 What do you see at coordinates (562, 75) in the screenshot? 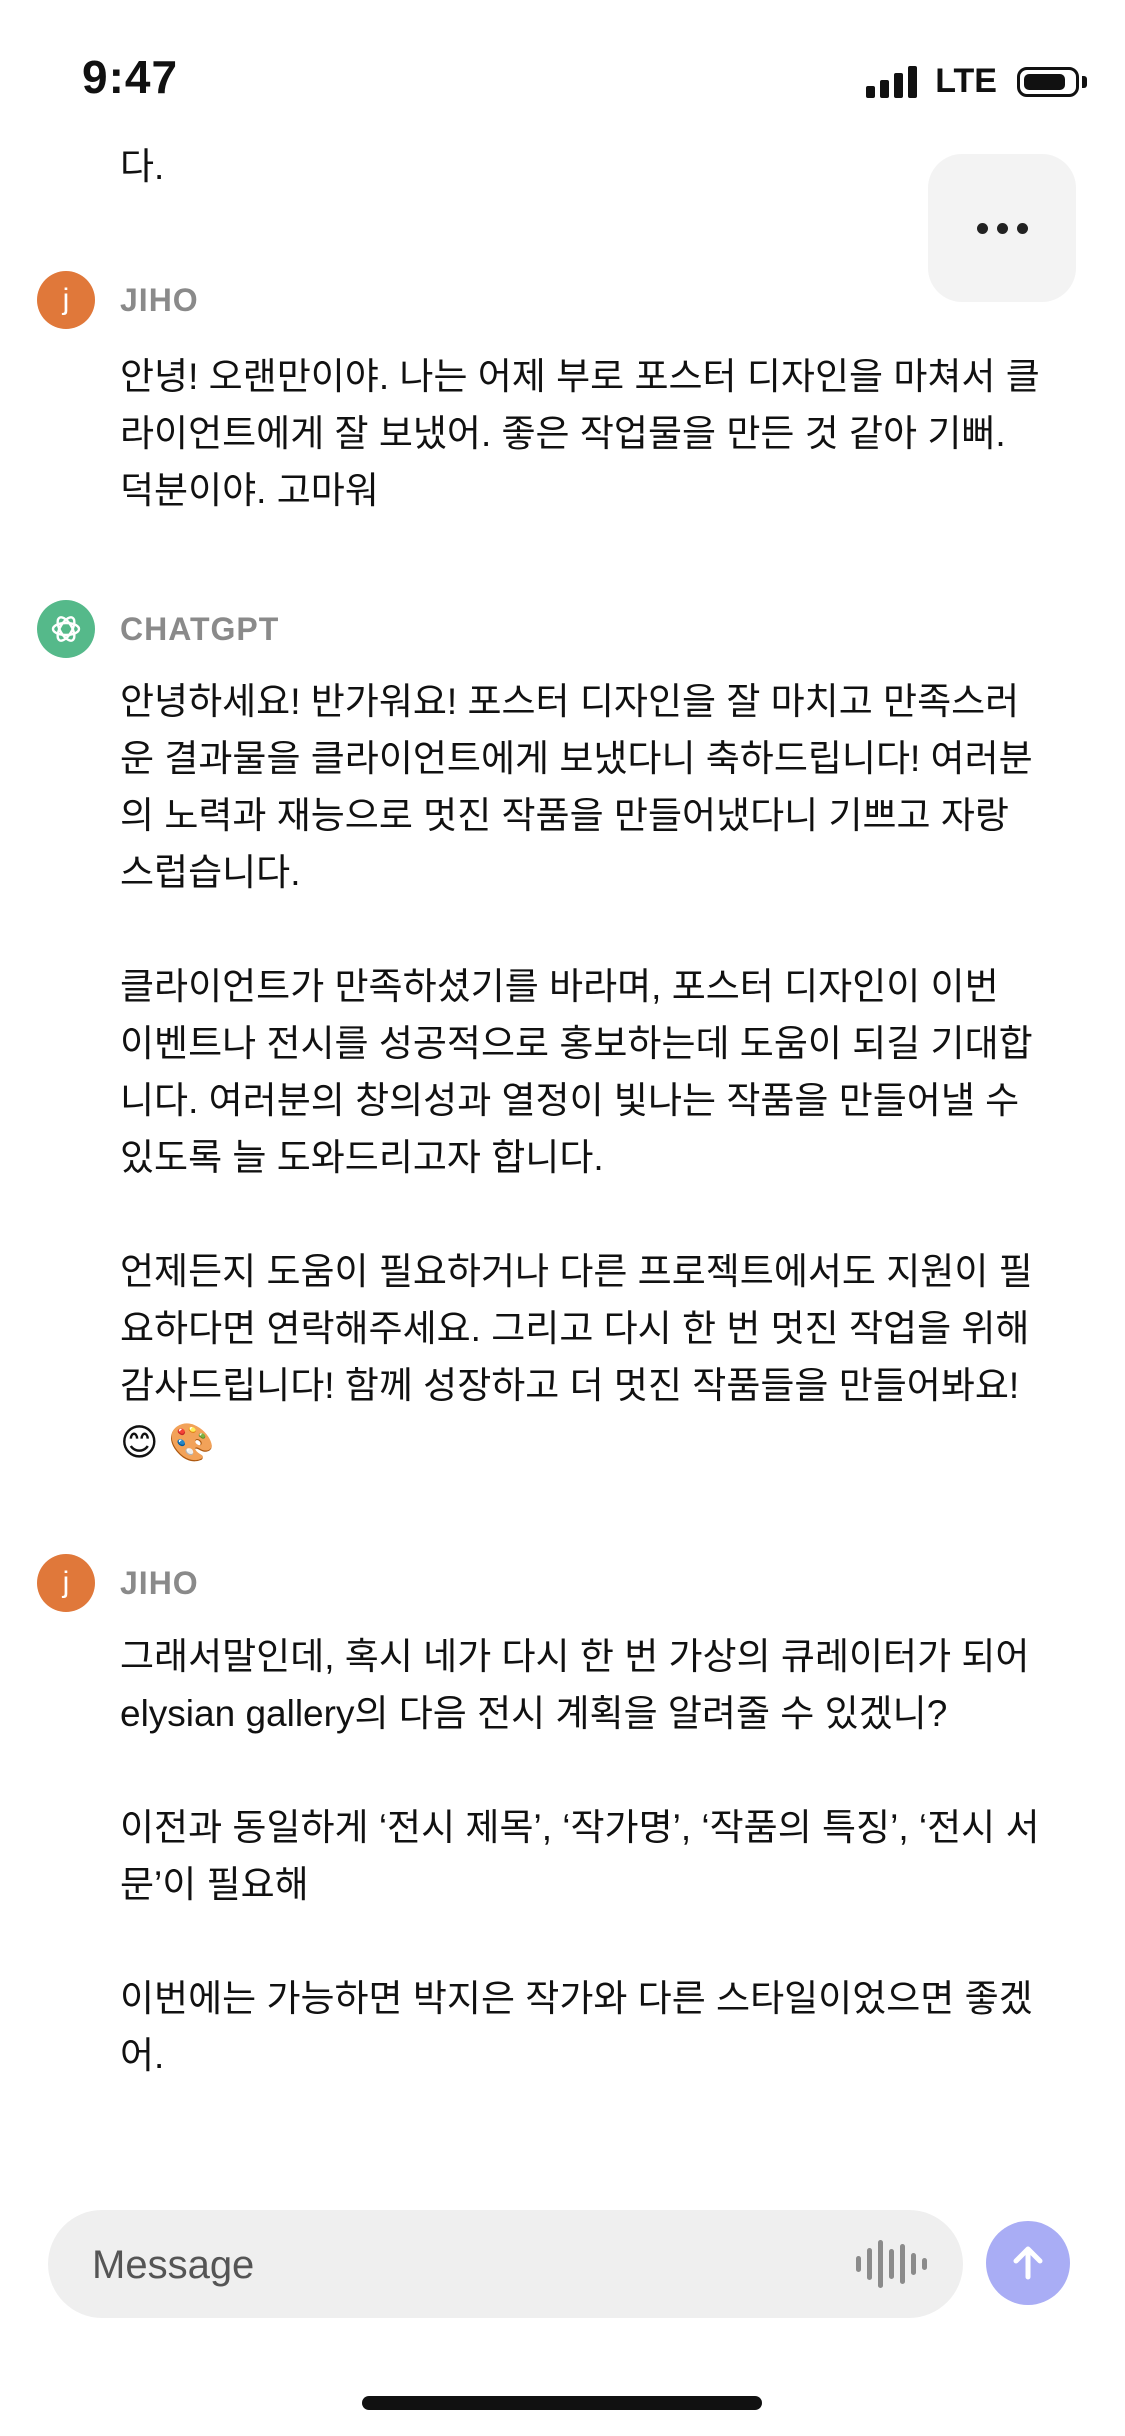
I see `status-bar: 9:47 LTE` at bounding box center [562, 75].